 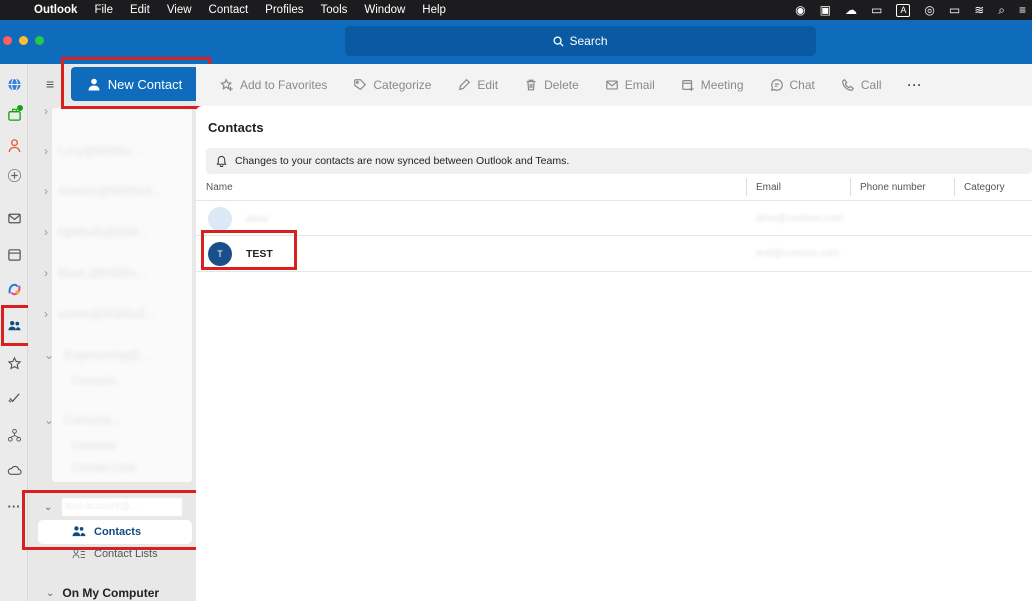 What do you see at coordinates (561, 85) in the screenshot?
I see `delete-label: Delete` at bounding box center [561, 85].